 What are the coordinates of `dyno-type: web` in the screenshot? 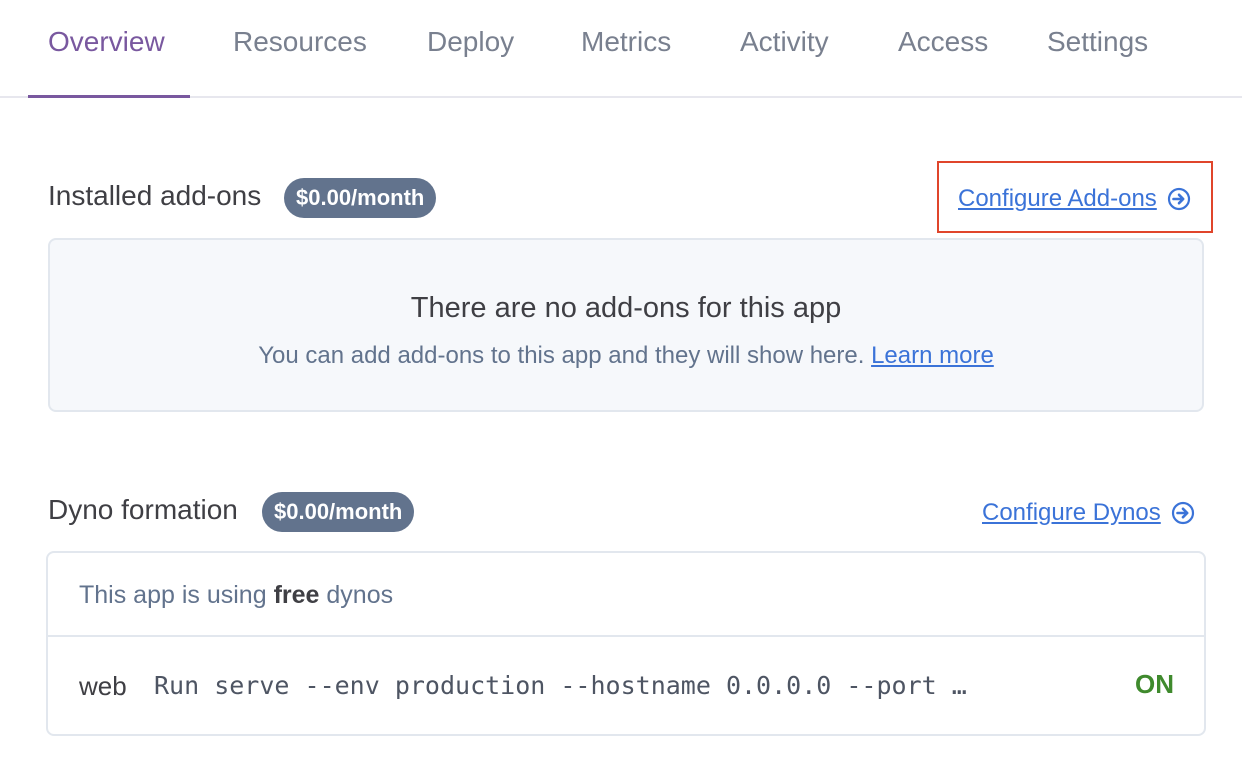 It's located at (103, 686).